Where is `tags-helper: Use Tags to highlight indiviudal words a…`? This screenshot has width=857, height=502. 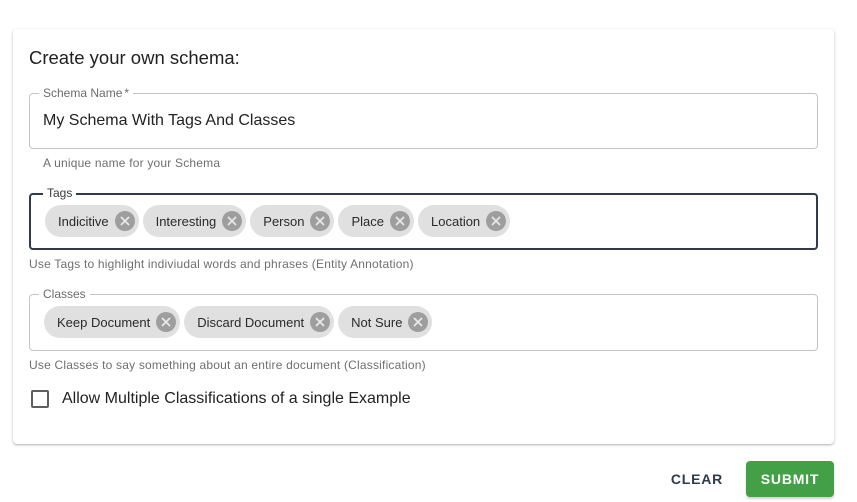 tags-helper: Use Tags to highlight indiviudal words a… is located at coordinates (221, 264).